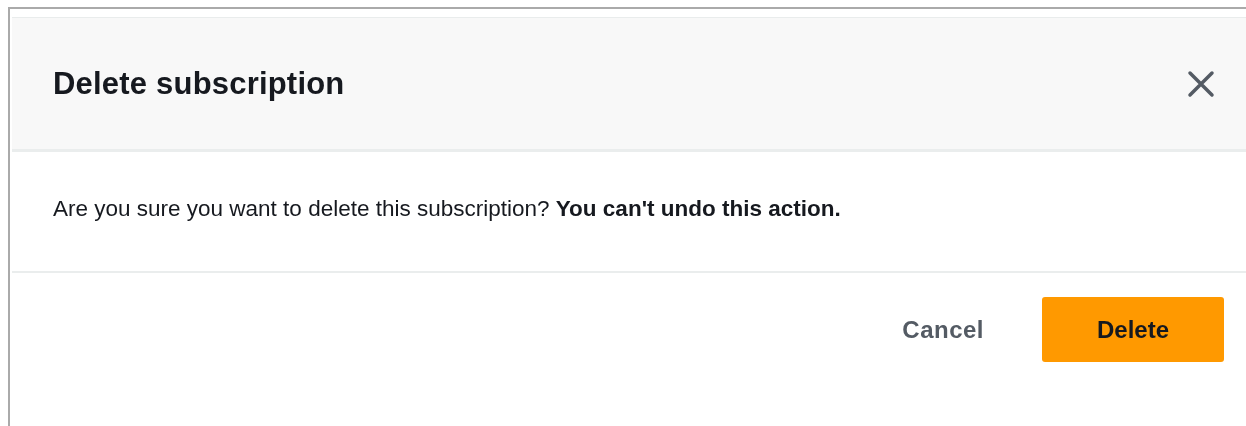 The height and width of the screenshot is (426, 1246). Describe the element at coordinates (199, 83) in the screenshot. I see `dialog-title: Delete subscription` at that location.